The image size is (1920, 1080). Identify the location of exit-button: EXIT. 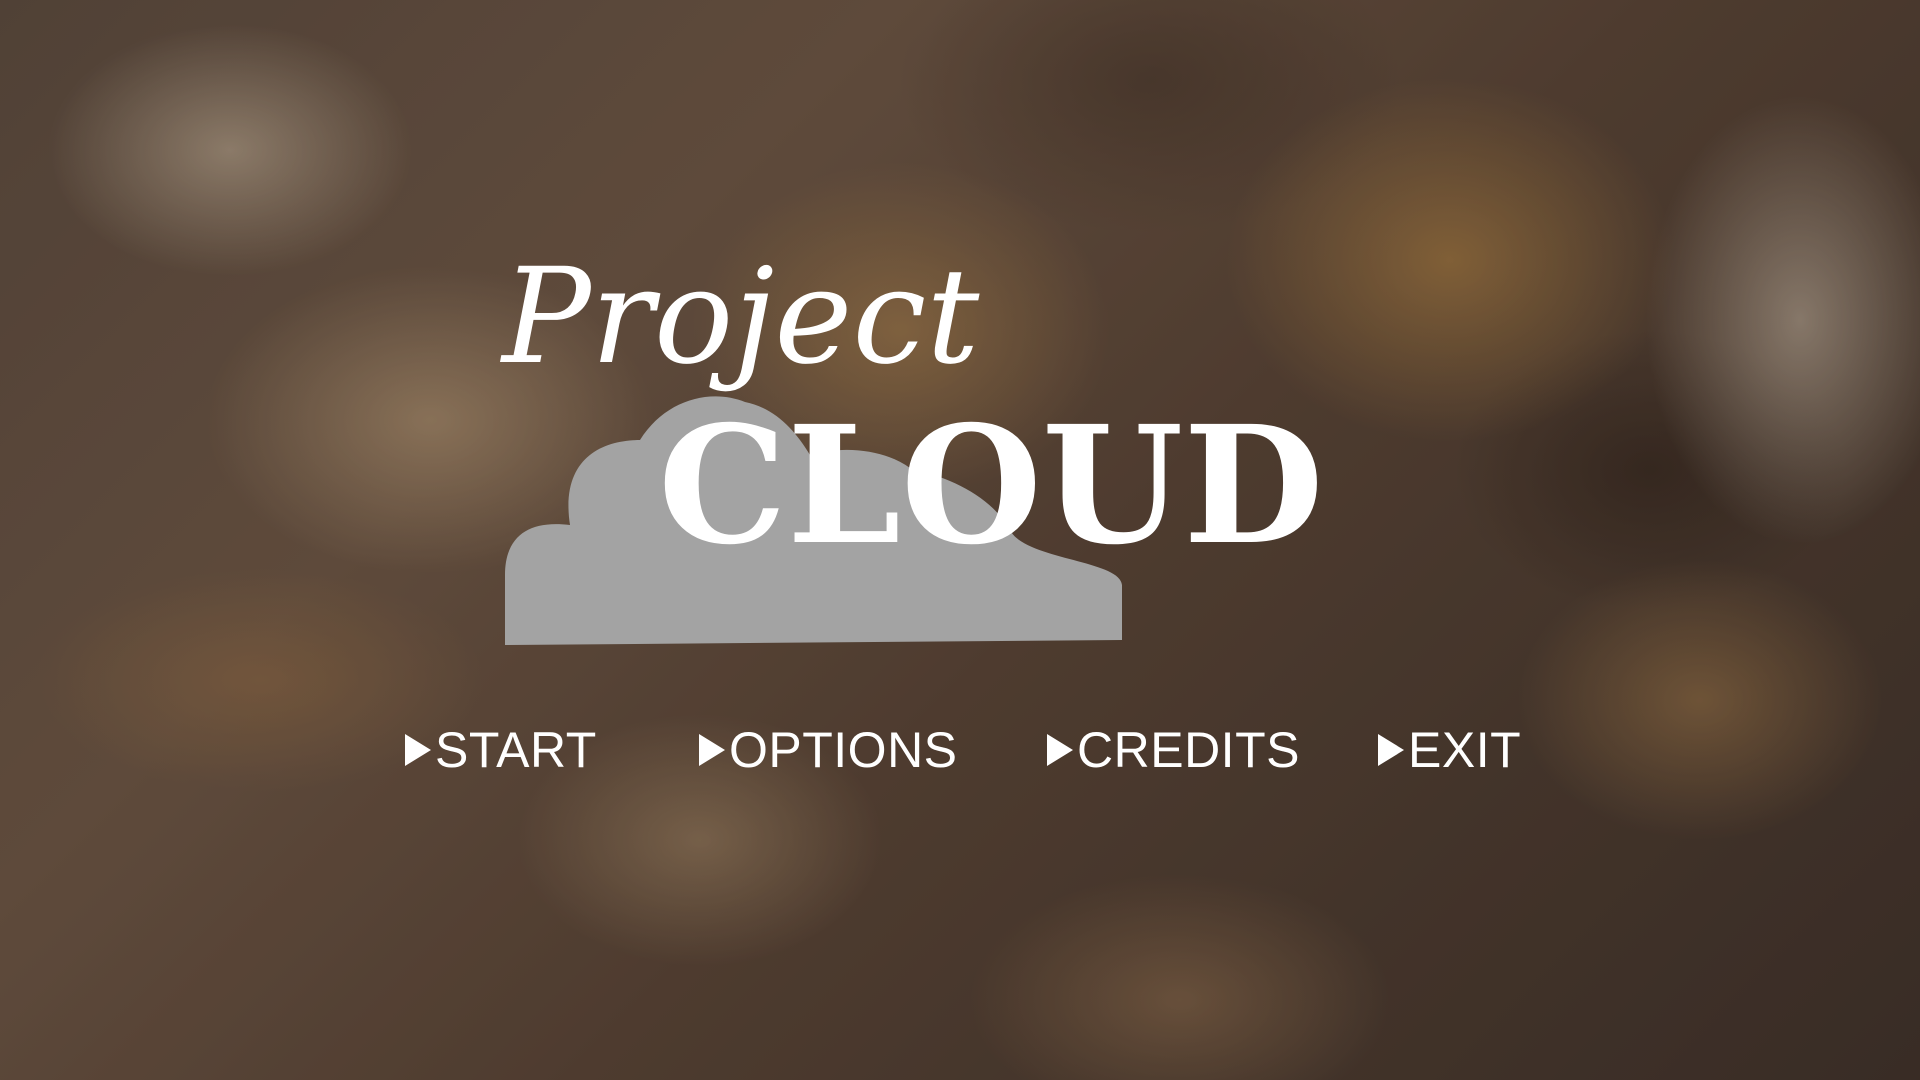
(1449, 750).